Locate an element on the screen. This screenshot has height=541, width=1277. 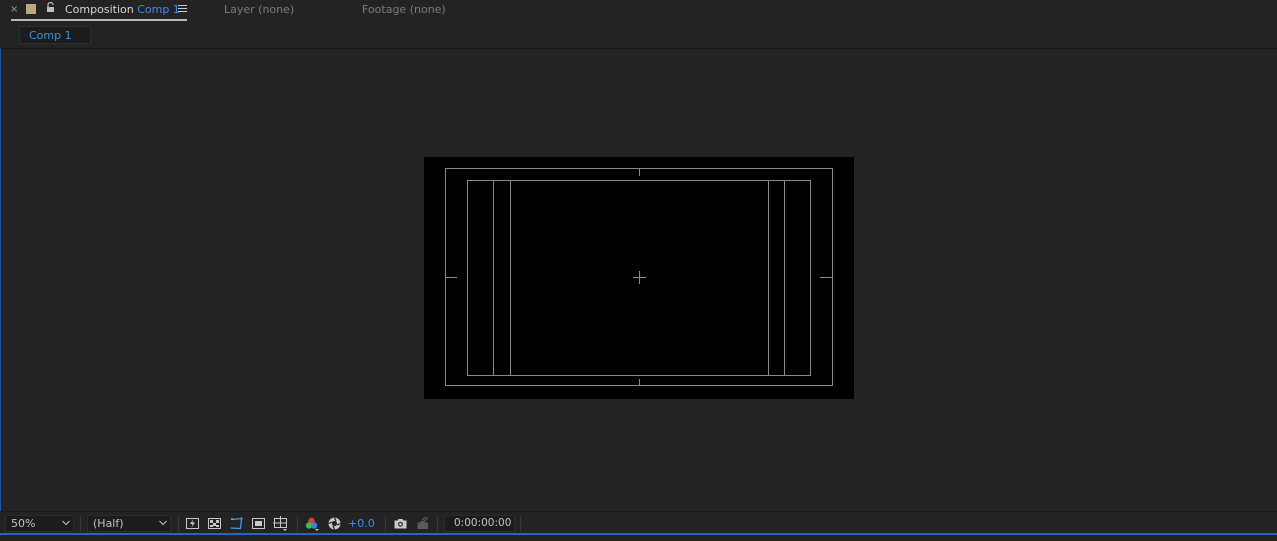
transparency-grid-icon is located at coordinates (214, 523).